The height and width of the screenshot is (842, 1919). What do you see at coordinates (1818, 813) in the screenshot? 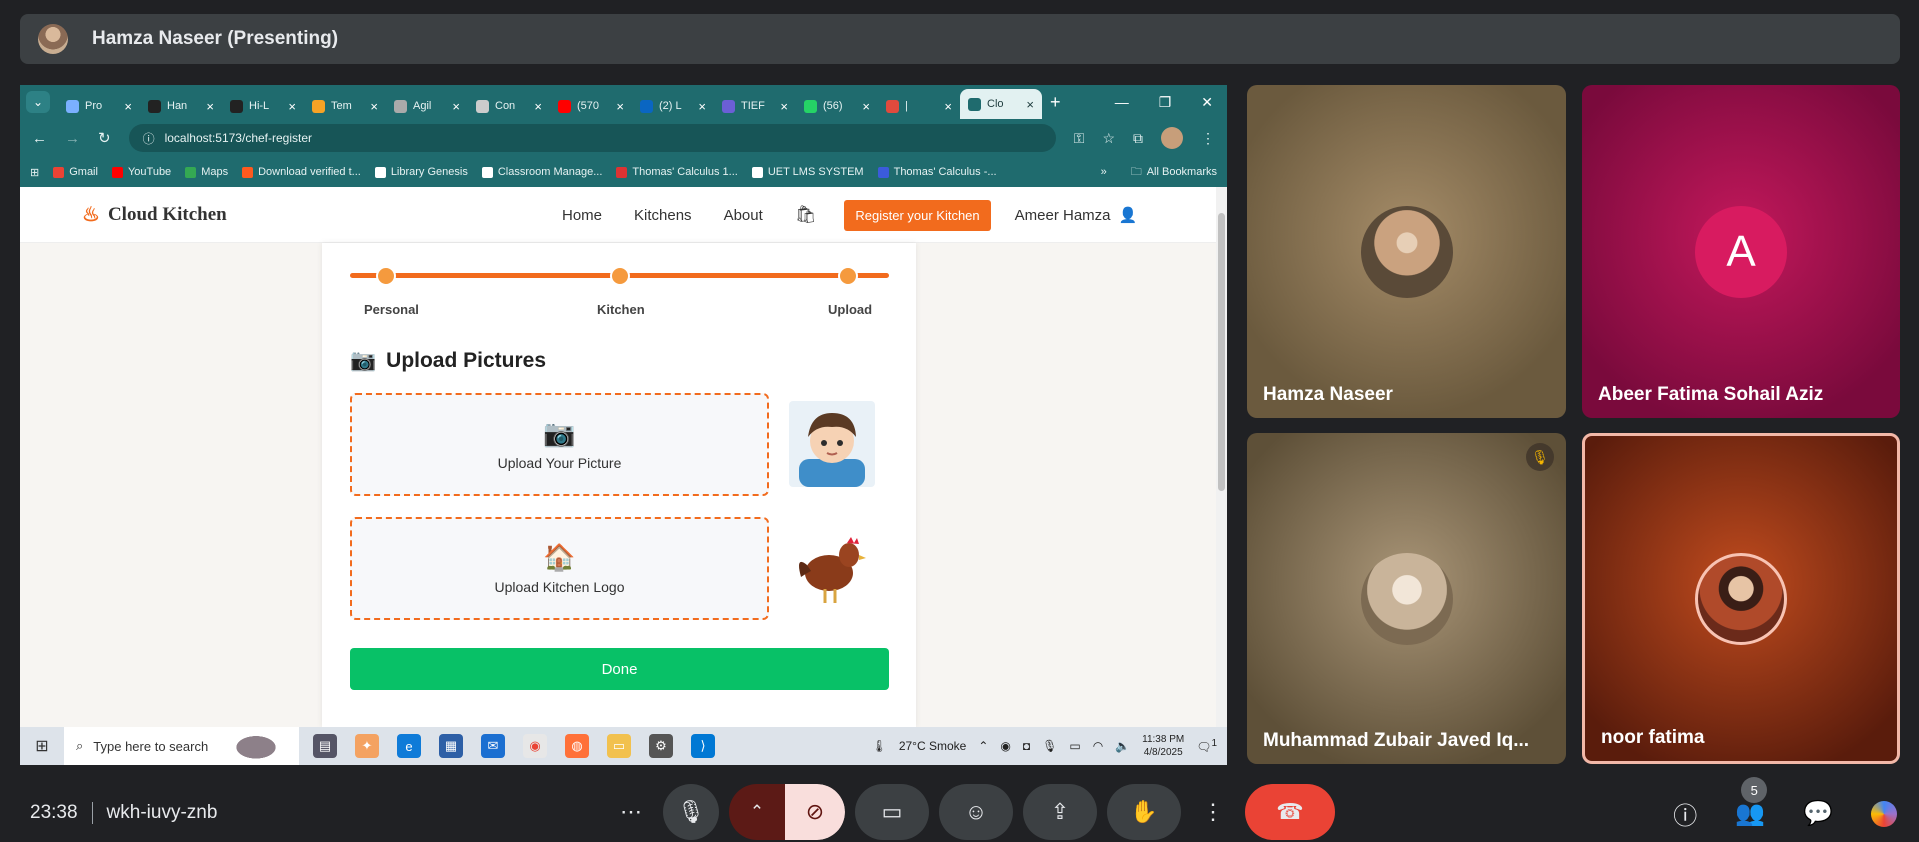
I see `chat-icon: 💬` at bounding box center [1818, 813].